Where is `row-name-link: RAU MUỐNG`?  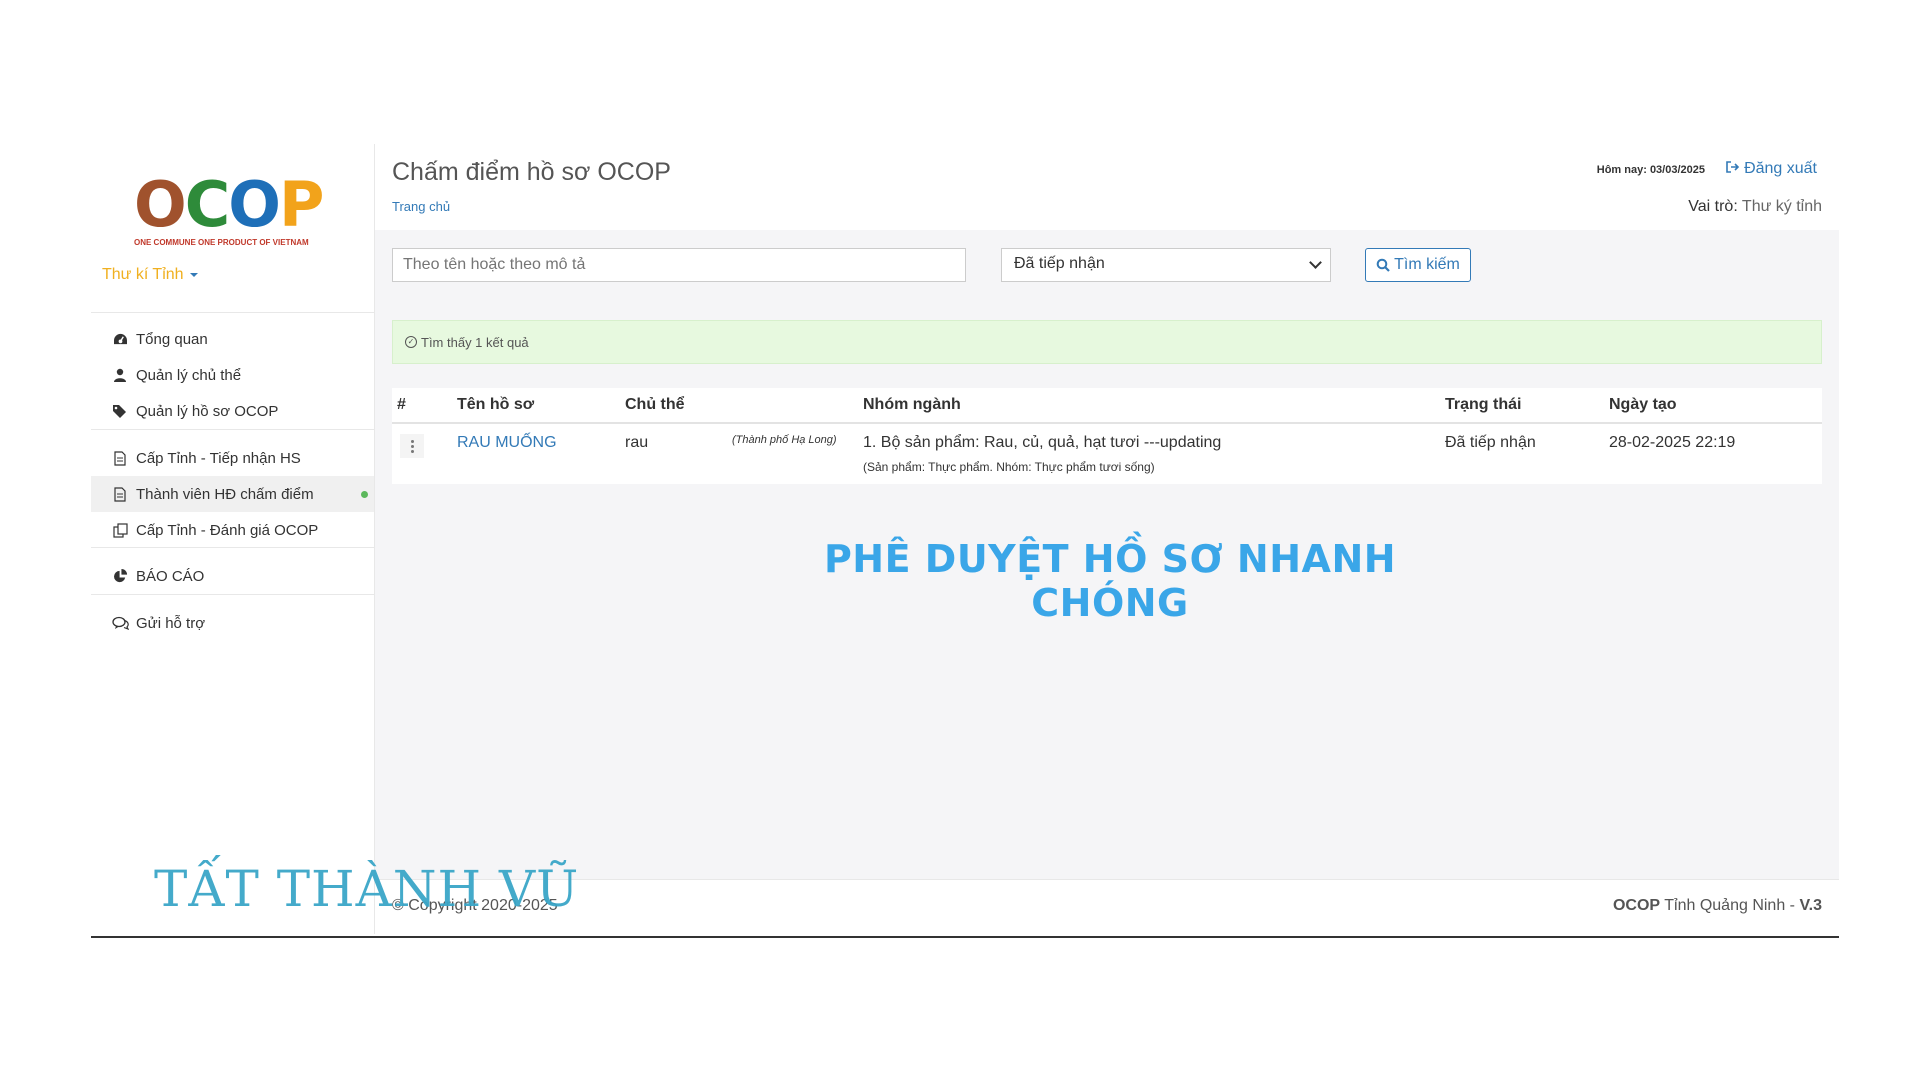
row-name-link: RAU MUỐNG is located at coordinates (507, 443).